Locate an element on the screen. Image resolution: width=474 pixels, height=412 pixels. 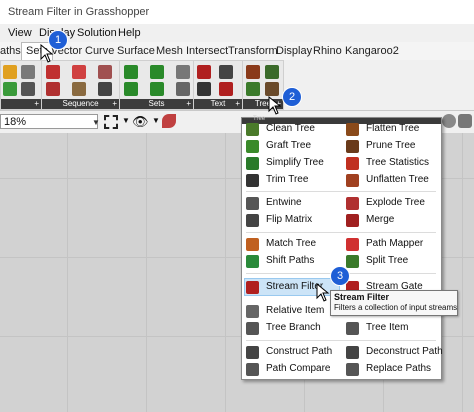
series-icon is located at coordinates (105, 89).